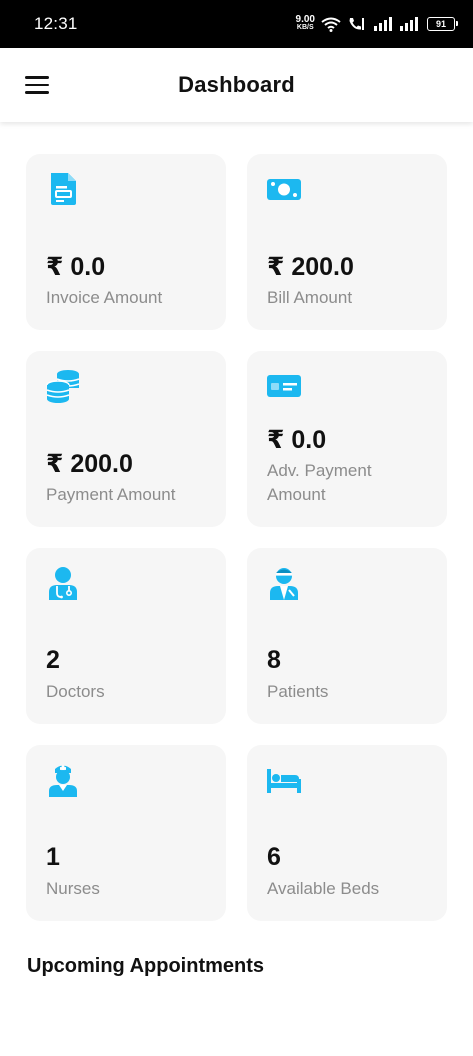 The image size is (473, 1056). What do you see at coordinates (274, 660) in the screenshot?
I see `patients-count: 8` at bounding box center [274, 660].